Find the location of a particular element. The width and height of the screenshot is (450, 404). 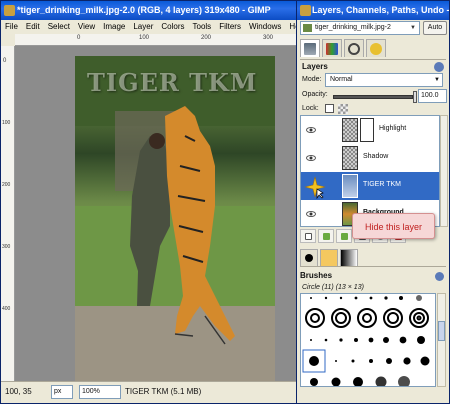

brushes-tab is located at coordinates (309, 257).